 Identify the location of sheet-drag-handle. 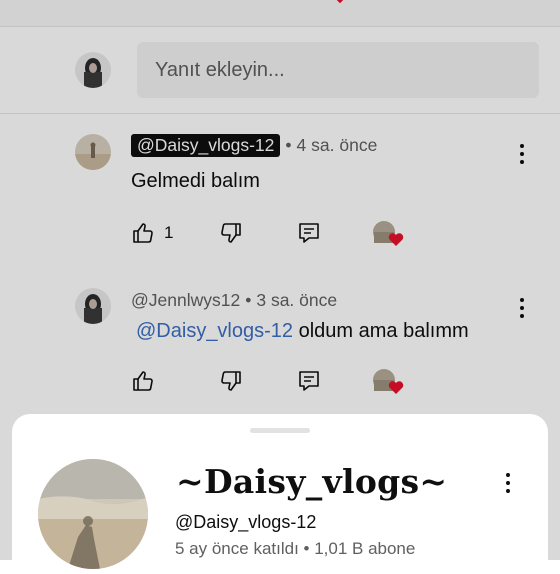
(280, 430).